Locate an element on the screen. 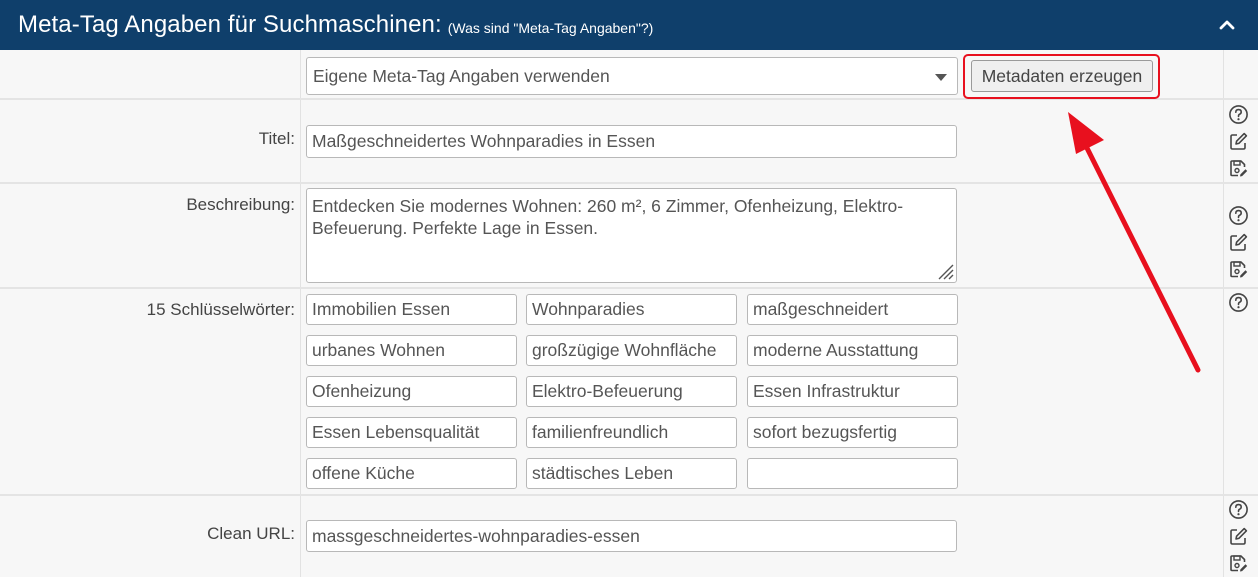 This screenshot has width=1258, height=577. annotation-arrow is located at coordinates (1134, 242).